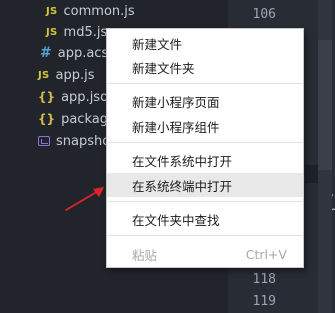 Image resolution: width=335 pixels, height=313 pixels. What do you see at coordinates (264, 14) in the screenshot?
I see `line-number: 106` at bounding box center [264, 14].